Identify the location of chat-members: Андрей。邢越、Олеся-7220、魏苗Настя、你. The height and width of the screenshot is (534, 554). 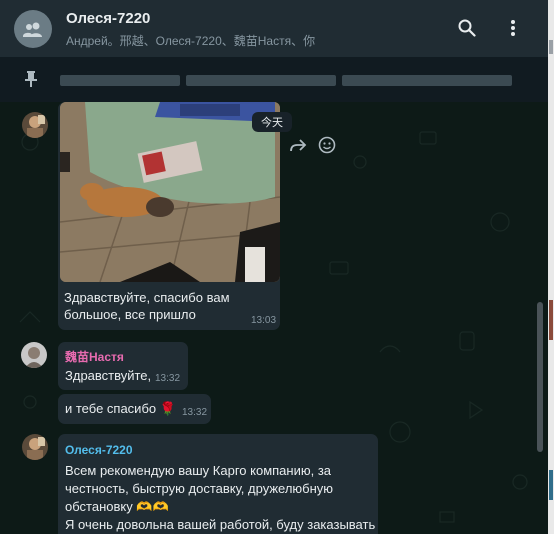
(191, 41).